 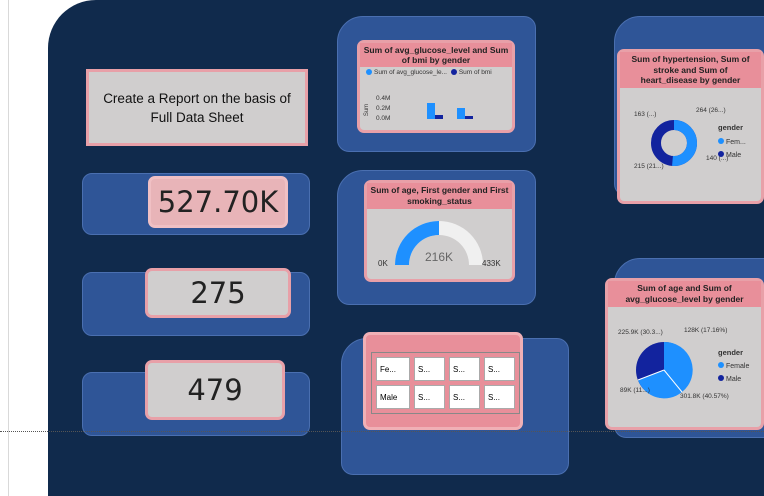 I want to click on pie-label-4: 301.8K (40.57%), so click(x=704, y=396).